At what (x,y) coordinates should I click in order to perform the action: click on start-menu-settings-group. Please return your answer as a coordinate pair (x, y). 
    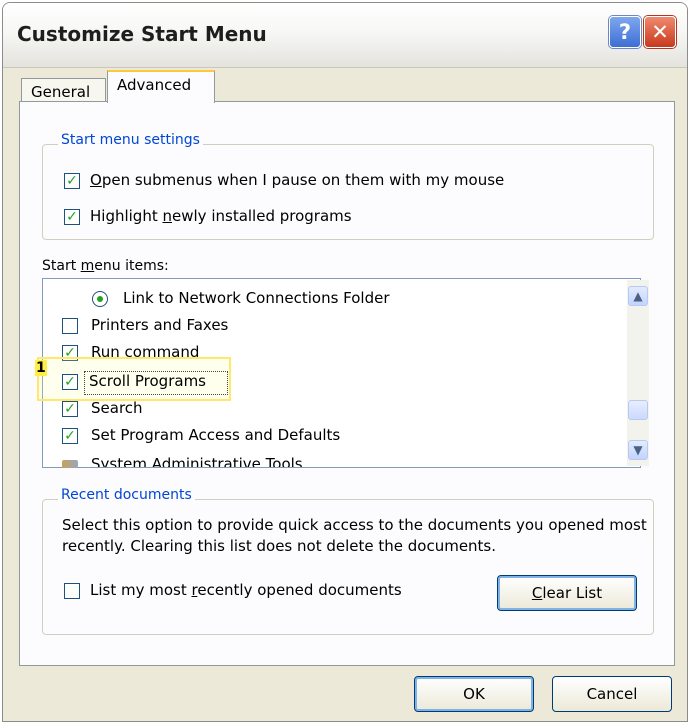
    Looking at the image, I should click on (348, 192).